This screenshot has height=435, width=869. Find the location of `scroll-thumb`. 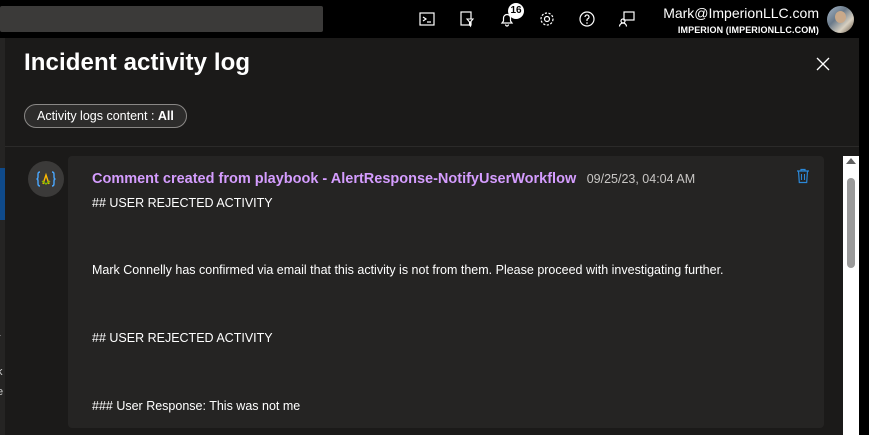

scroll-thumb is located at coordinates (851, 223).